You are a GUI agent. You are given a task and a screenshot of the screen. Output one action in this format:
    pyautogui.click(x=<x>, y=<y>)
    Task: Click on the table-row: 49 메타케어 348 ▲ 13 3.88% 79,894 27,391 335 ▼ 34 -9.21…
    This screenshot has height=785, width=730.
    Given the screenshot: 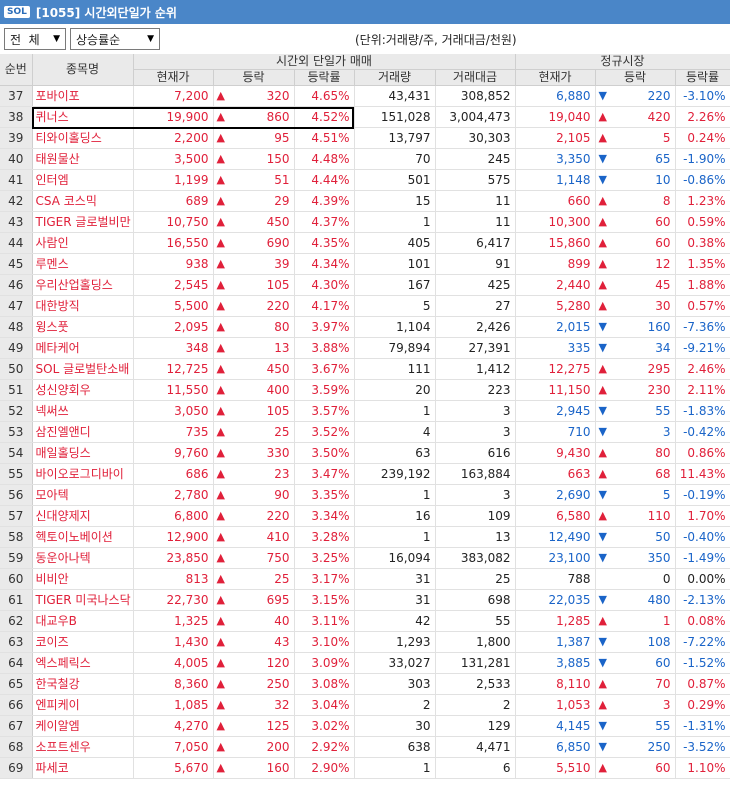 What is the action you would take?
    pyautogui.click(x=365, y=348)
    